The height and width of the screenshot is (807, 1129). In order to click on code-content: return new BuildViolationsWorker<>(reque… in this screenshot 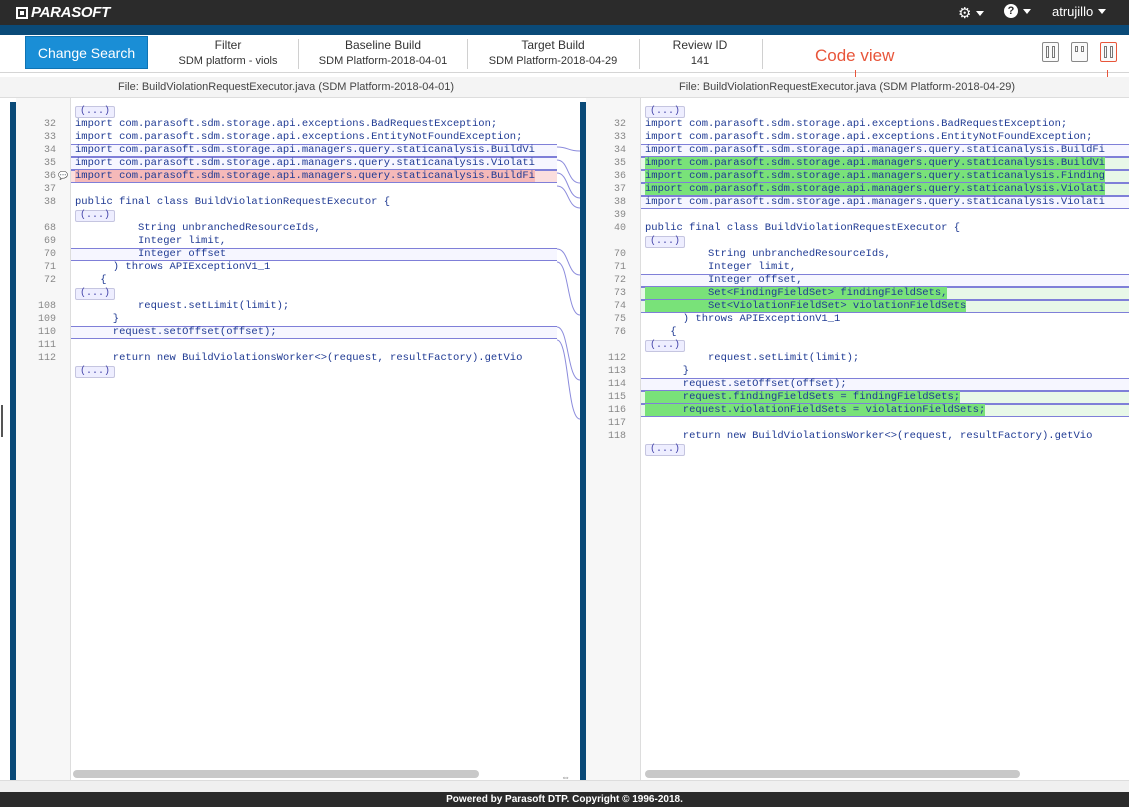, I will do `click(299, 358)`.